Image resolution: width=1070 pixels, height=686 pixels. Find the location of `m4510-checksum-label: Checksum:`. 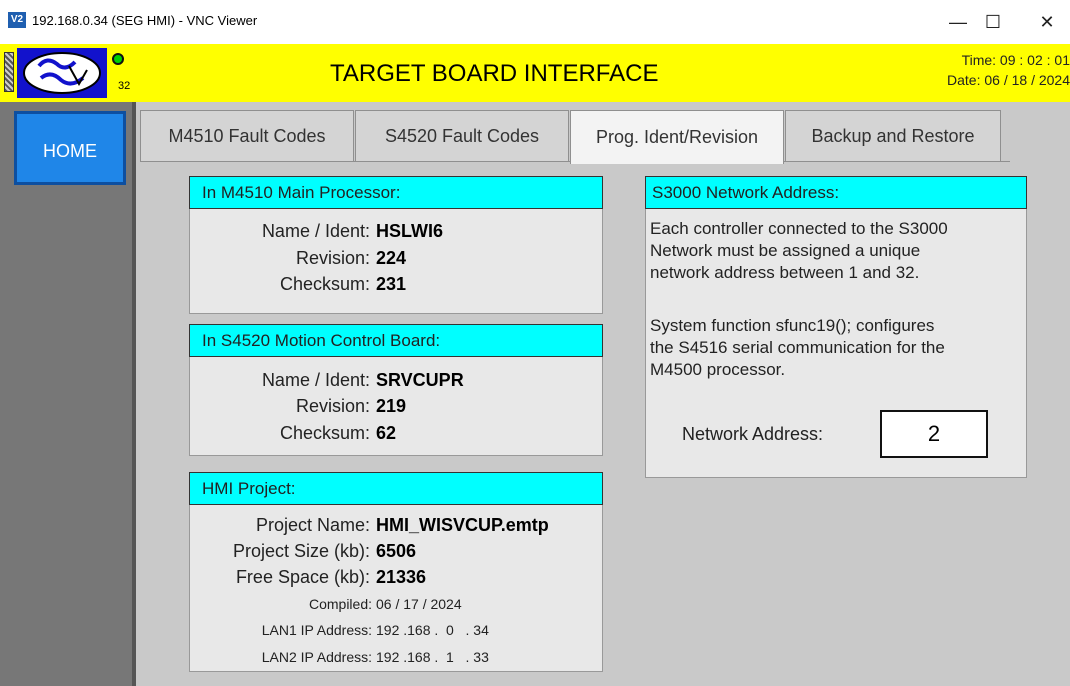

m4510-checksum-label: Checksum: is located at coordinates (324, 284).